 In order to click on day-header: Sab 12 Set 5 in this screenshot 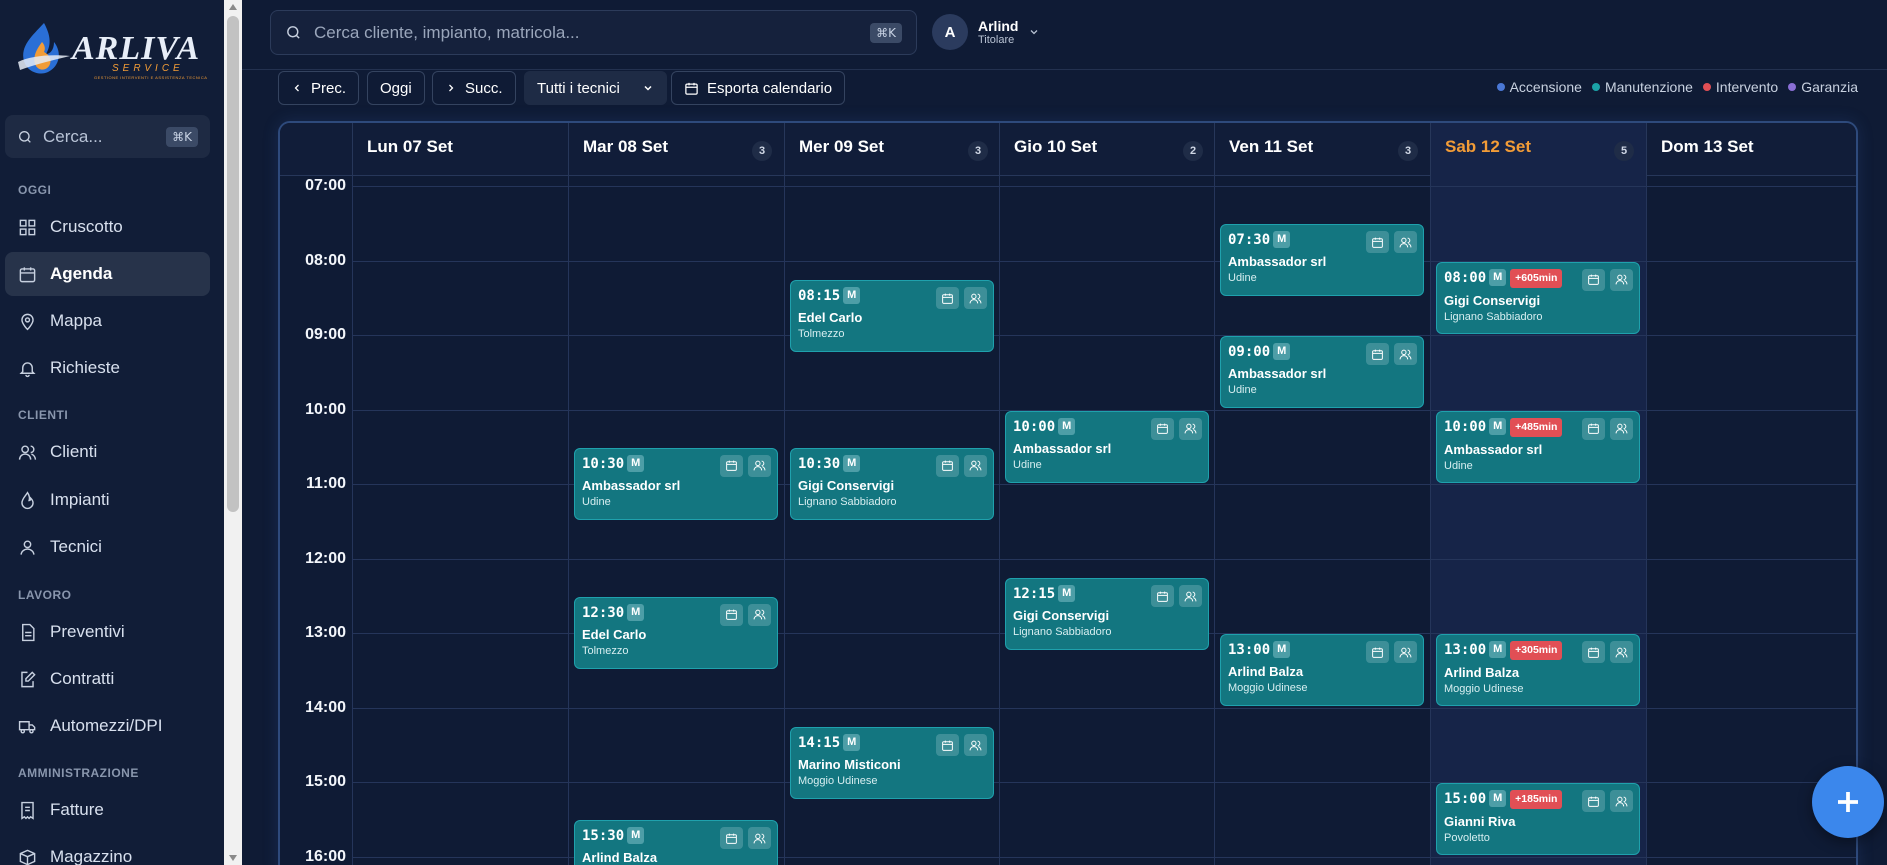, I will do `click(1538, 149)`.